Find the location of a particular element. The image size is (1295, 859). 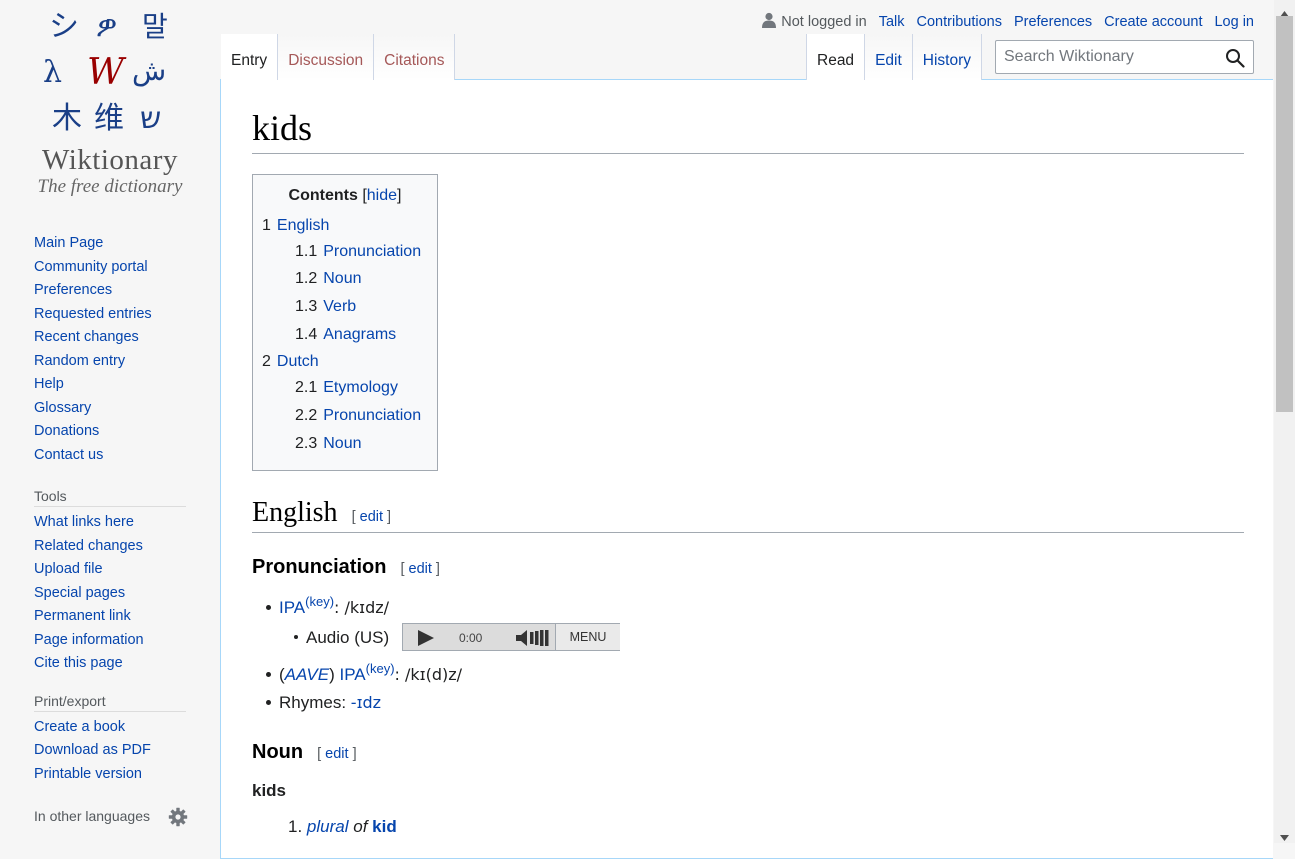

tab-history: History is located at coordinates (947, 57).